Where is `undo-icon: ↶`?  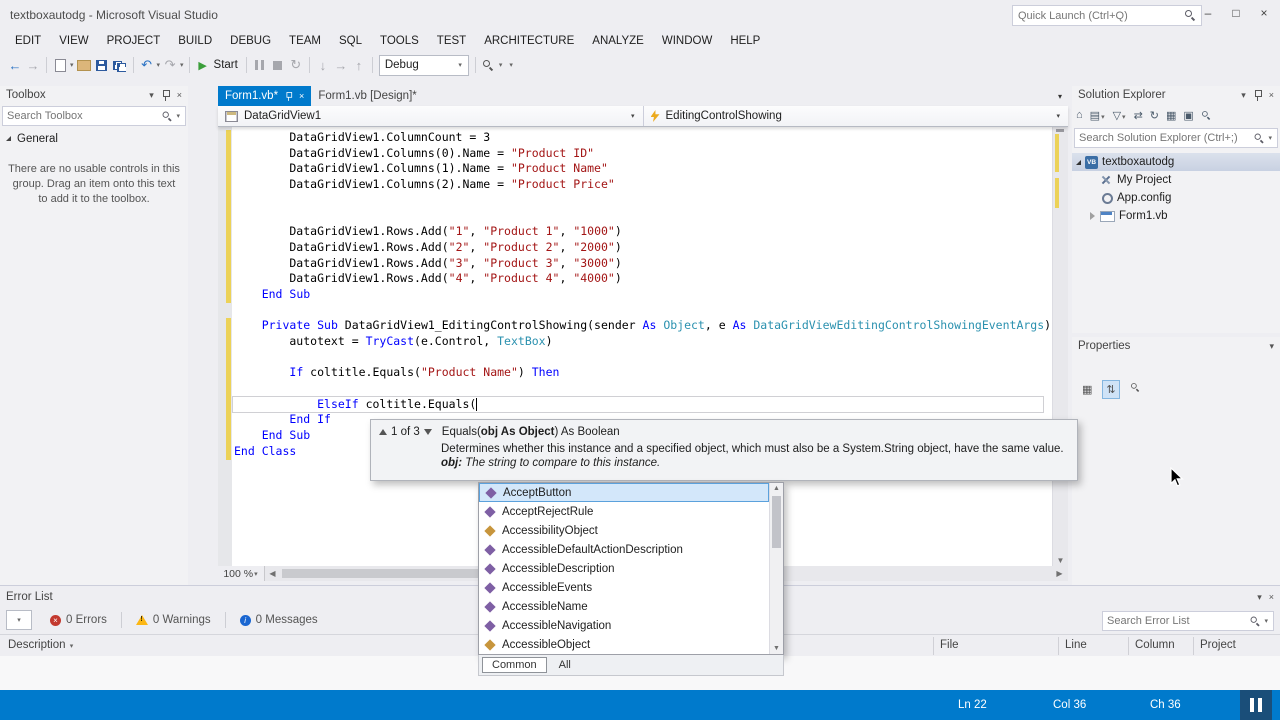
undo-icon: ↶ is located at coordinates (147, 65).